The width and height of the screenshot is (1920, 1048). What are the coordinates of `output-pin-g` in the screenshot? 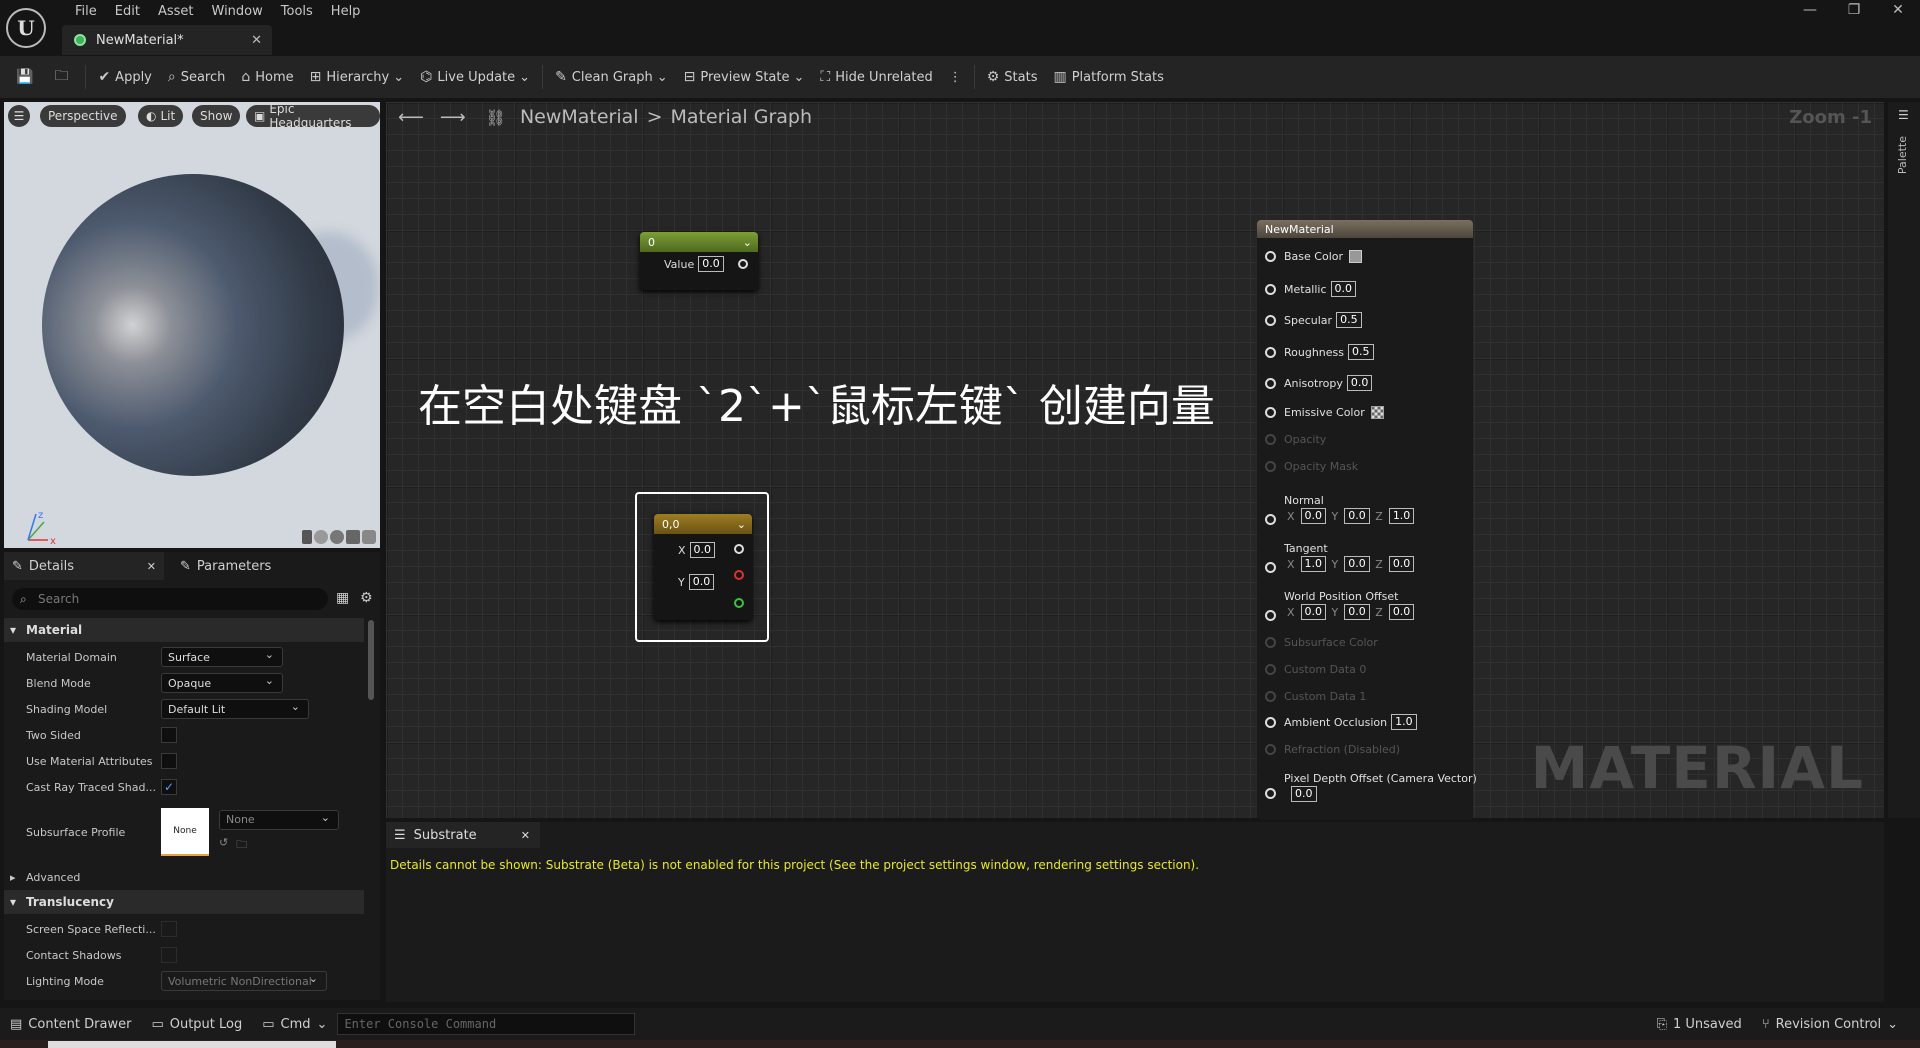 It's located at (739, 603).